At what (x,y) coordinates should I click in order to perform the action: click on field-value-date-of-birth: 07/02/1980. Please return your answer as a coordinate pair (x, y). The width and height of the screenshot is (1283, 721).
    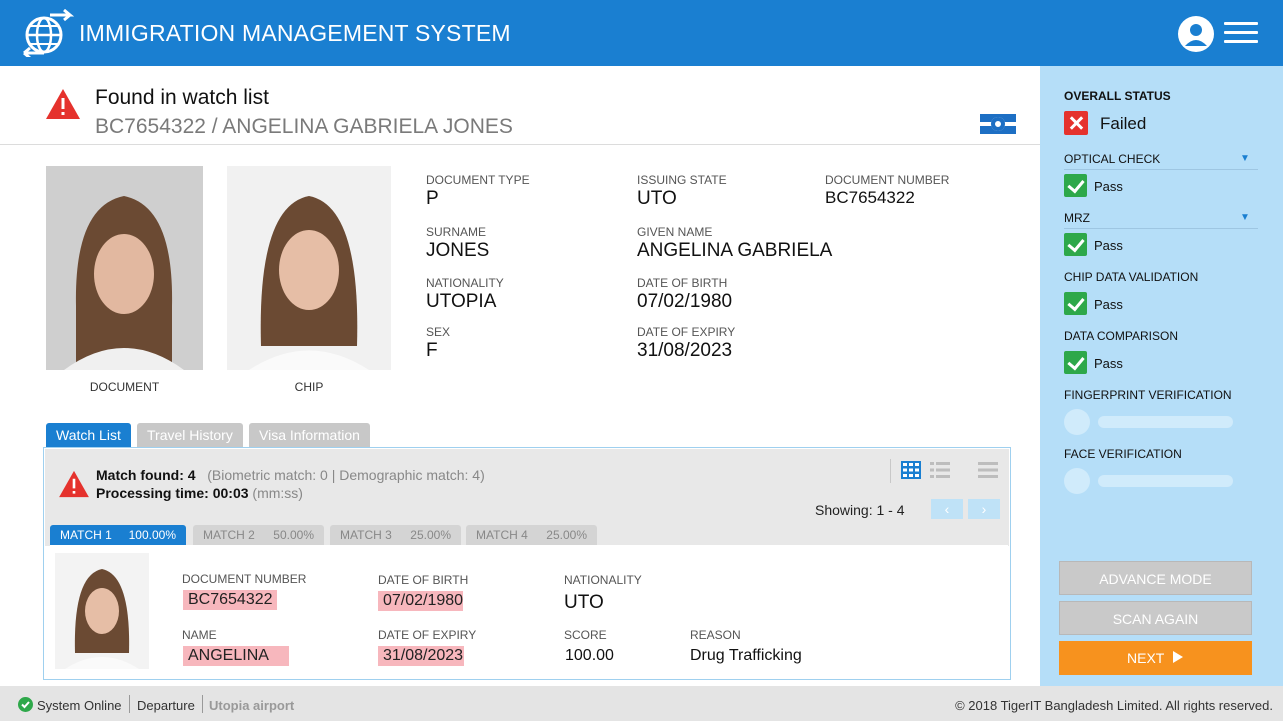
    Looking at the image, I should click on (685, 301).